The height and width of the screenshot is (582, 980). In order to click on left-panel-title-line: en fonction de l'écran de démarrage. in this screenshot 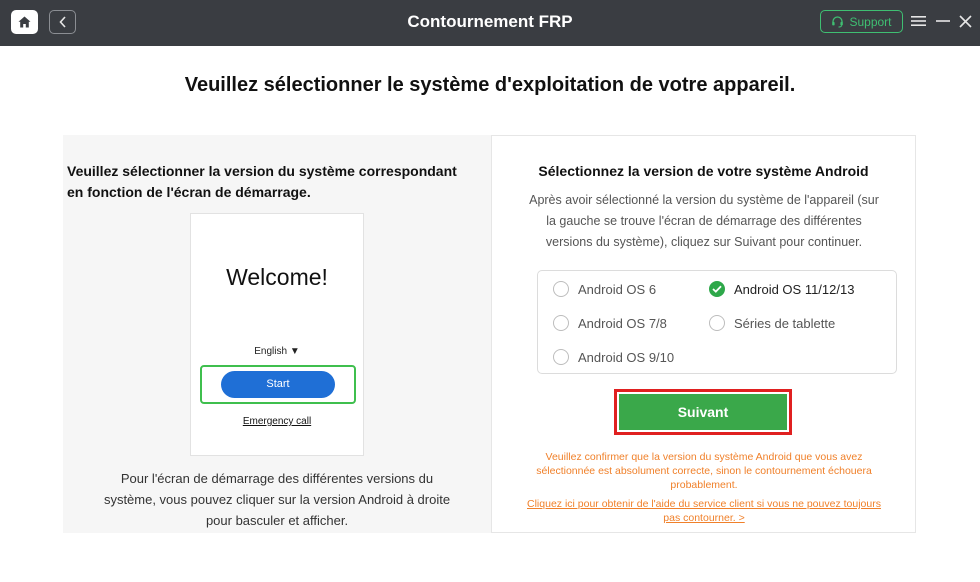, I will do `click(189, 192)`.